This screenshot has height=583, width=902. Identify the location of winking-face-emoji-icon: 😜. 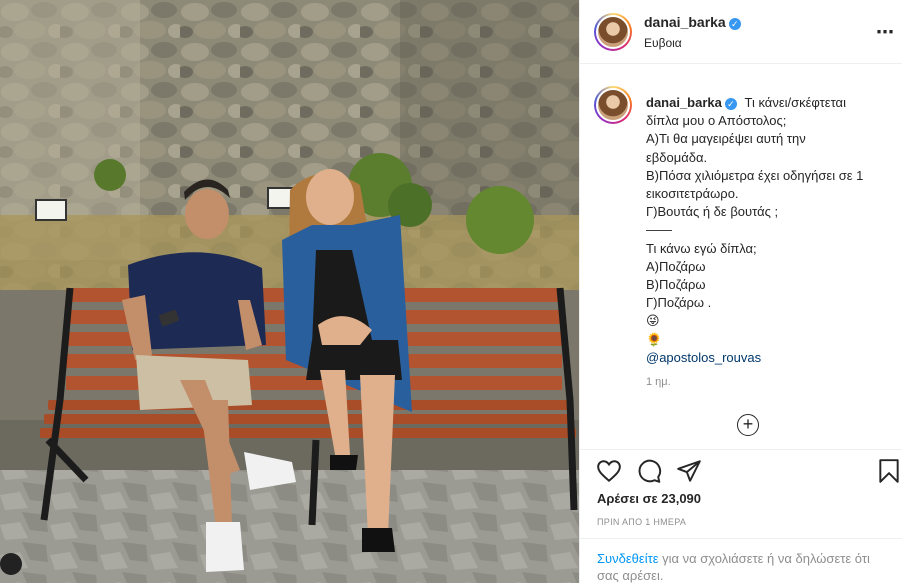
(653, 321).